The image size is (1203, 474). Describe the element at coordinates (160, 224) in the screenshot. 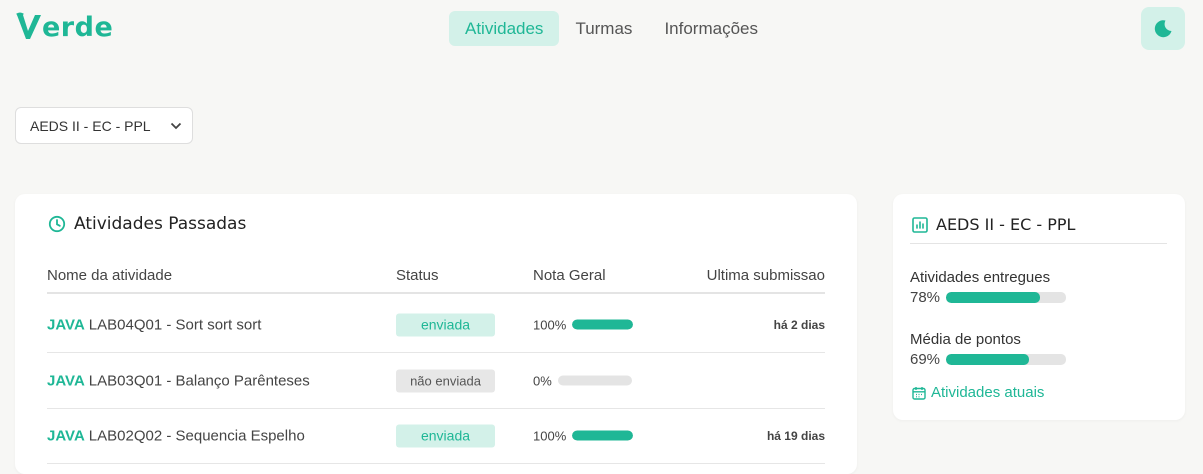

I see `past-activities-title: Atividades Passadas` at that location.